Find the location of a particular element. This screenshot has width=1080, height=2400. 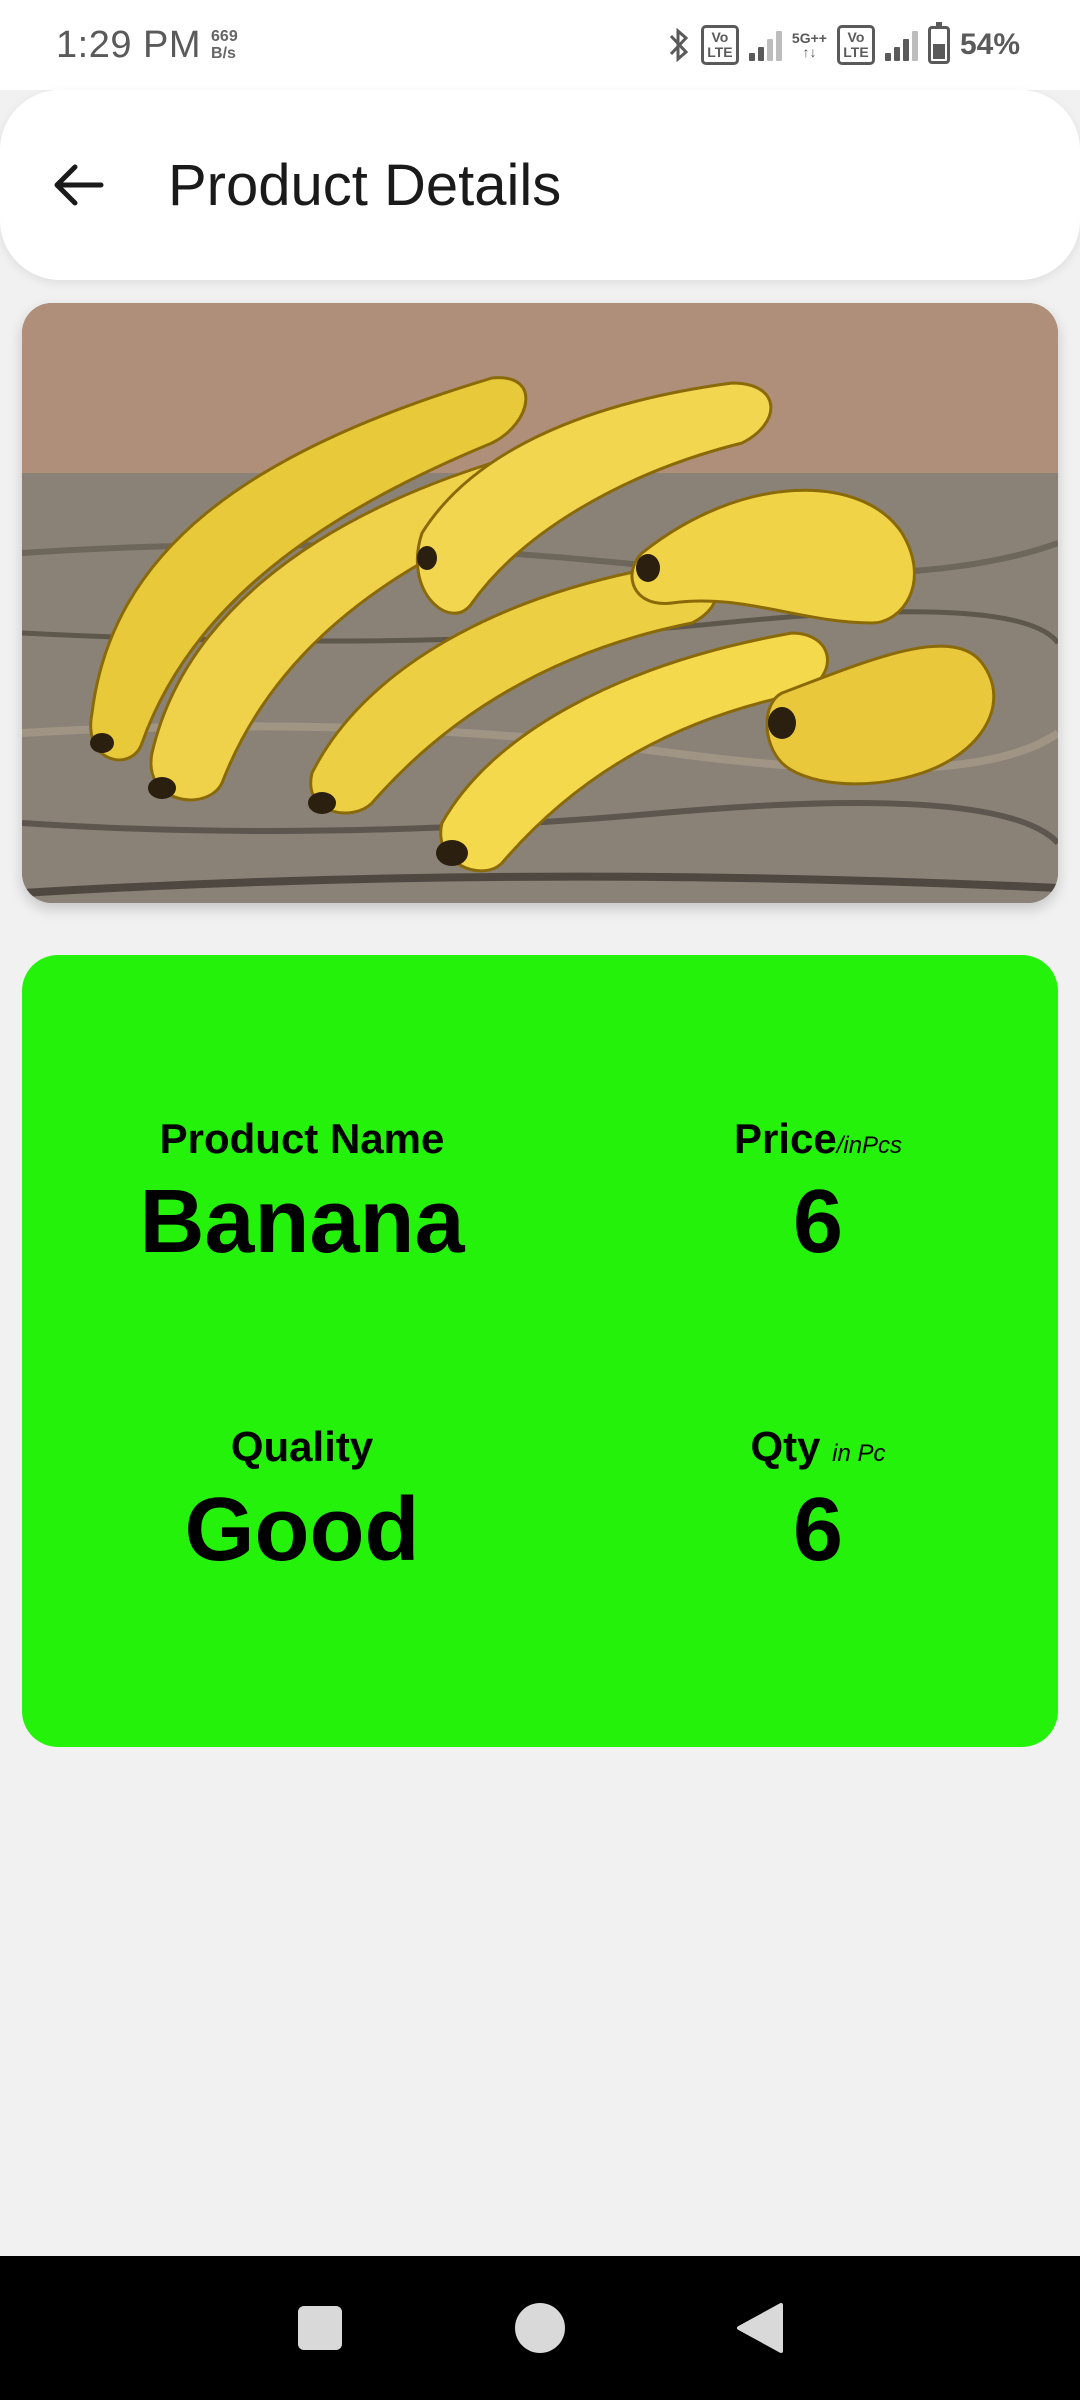

network-speed: 669 B/s is located at coordinates (224, 45).